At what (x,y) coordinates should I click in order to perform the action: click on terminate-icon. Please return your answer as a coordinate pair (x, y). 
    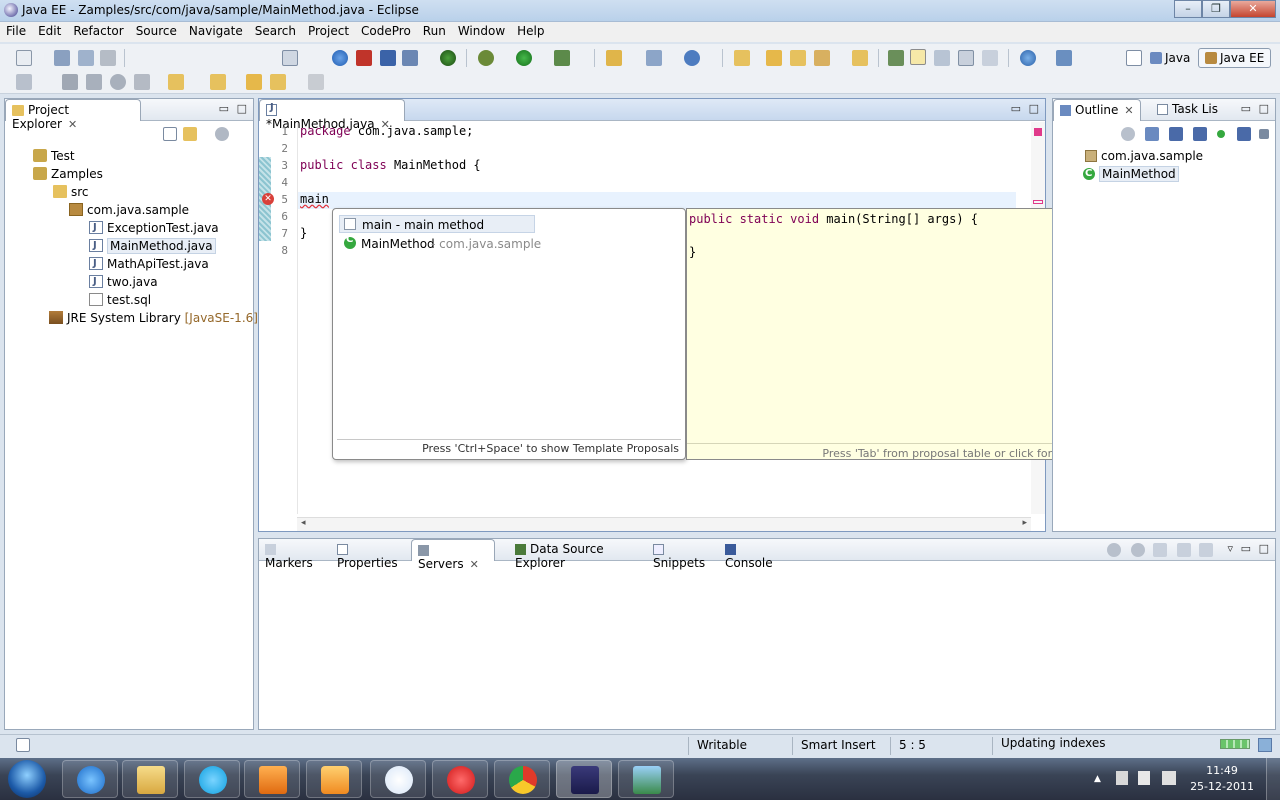
    Looking at the image, I should click on (118, 82).